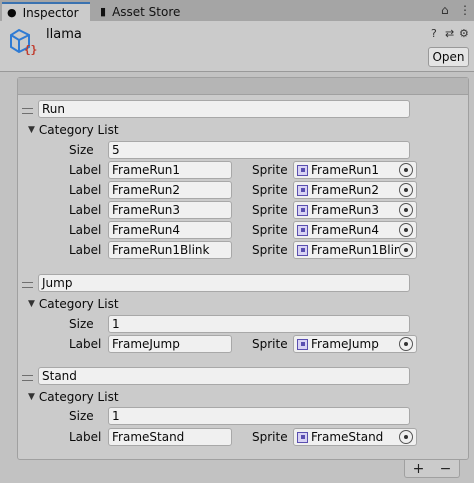 The height and width of the screenshot is (483, 474). What do you see at coordinates (64, 34) in the screenshot?
I see `asset-title: llama` at bounding box center [64, 34].